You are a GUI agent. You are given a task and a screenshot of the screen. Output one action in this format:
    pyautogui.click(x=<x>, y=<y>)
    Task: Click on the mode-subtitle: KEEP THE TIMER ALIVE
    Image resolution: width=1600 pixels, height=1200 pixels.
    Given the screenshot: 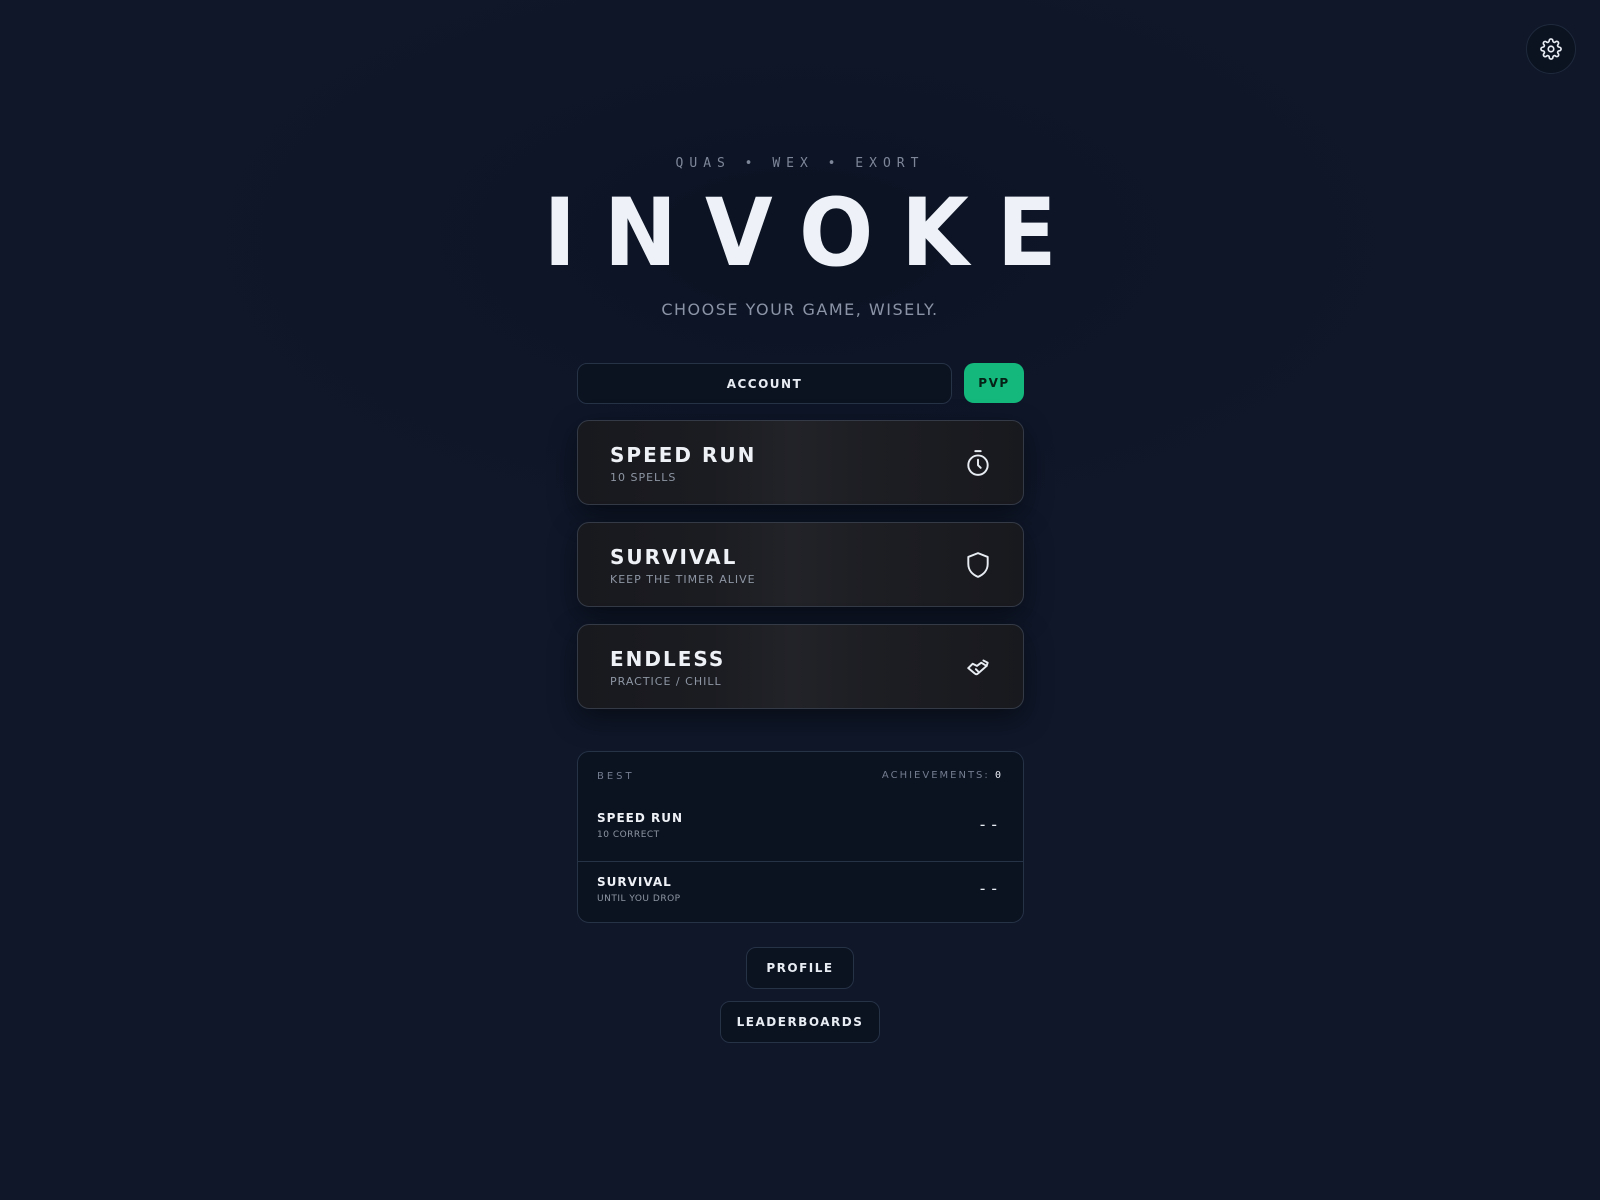 What is the action you would take?
    pyautogui.click(x=683, y=579)
    